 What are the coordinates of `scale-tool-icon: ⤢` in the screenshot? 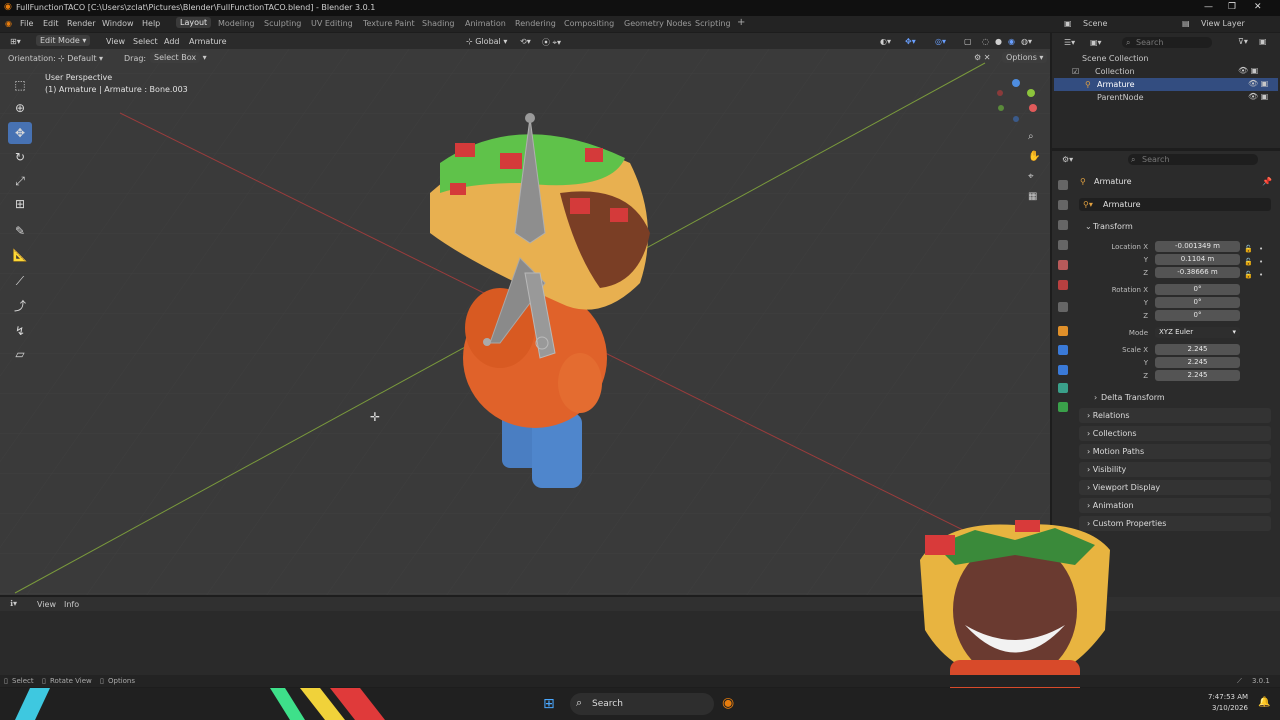 It's located at (20, 181).